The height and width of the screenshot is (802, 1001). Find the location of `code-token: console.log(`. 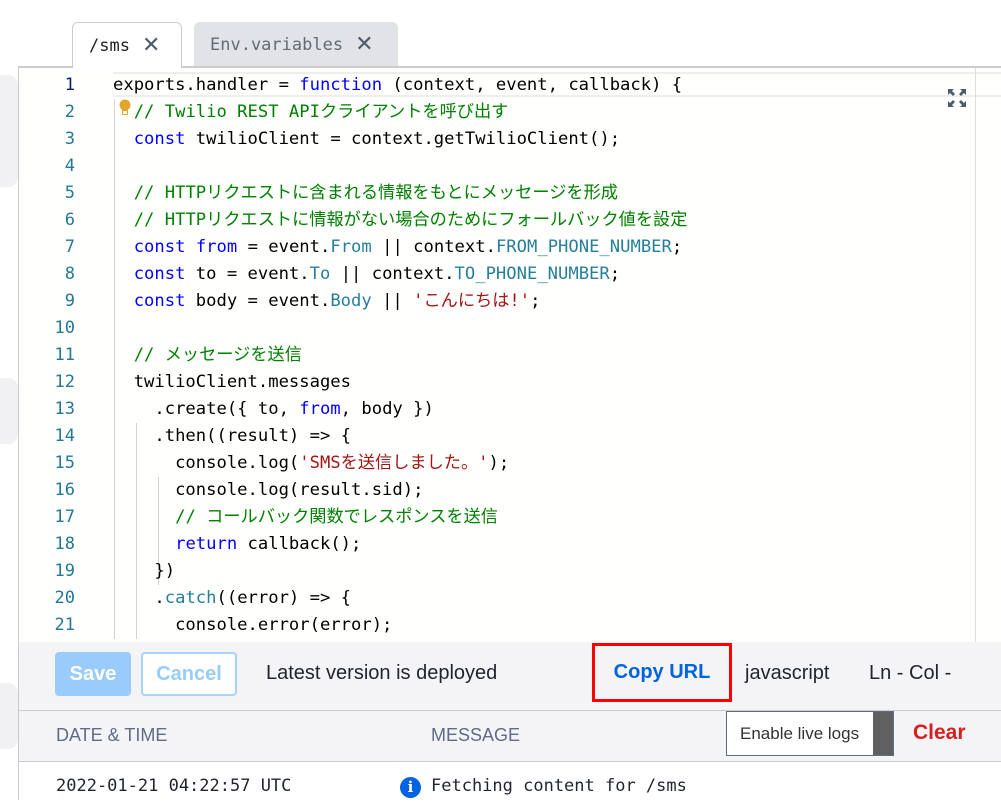

code-token: console.log( is located at coordinates (206, 463).